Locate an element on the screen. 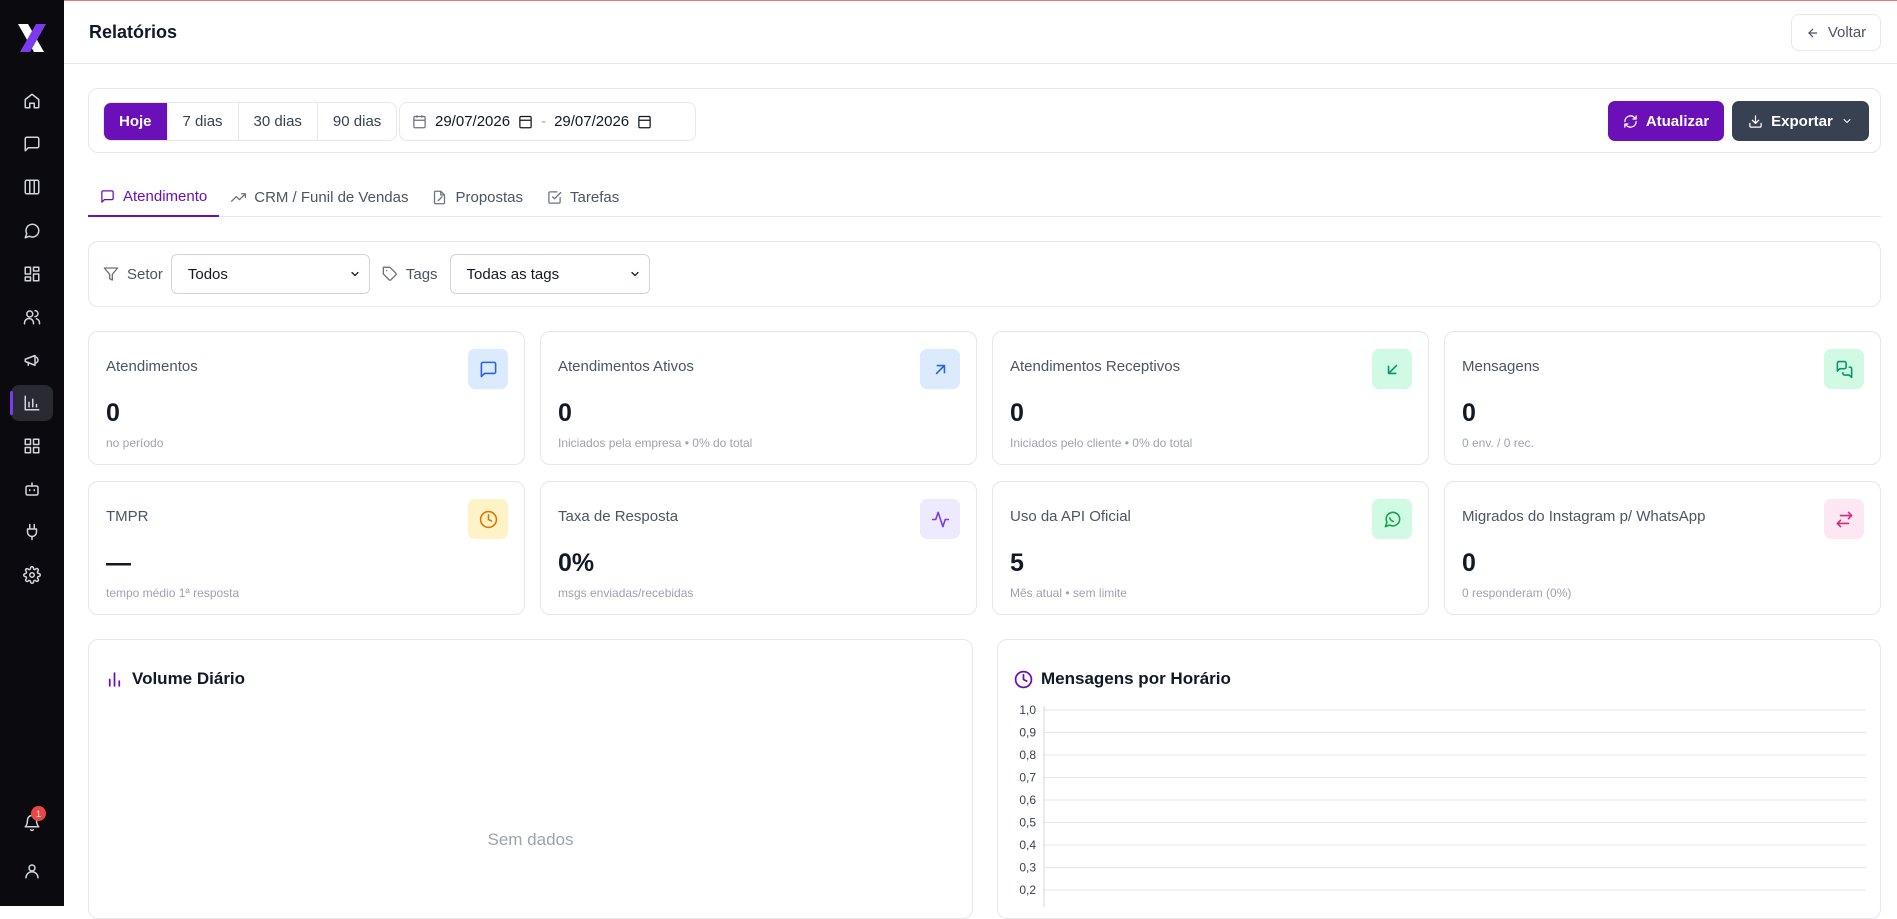 This screenshot has height=919, width=1897. export-button: Exportar is located at coordinates (1800, 121).